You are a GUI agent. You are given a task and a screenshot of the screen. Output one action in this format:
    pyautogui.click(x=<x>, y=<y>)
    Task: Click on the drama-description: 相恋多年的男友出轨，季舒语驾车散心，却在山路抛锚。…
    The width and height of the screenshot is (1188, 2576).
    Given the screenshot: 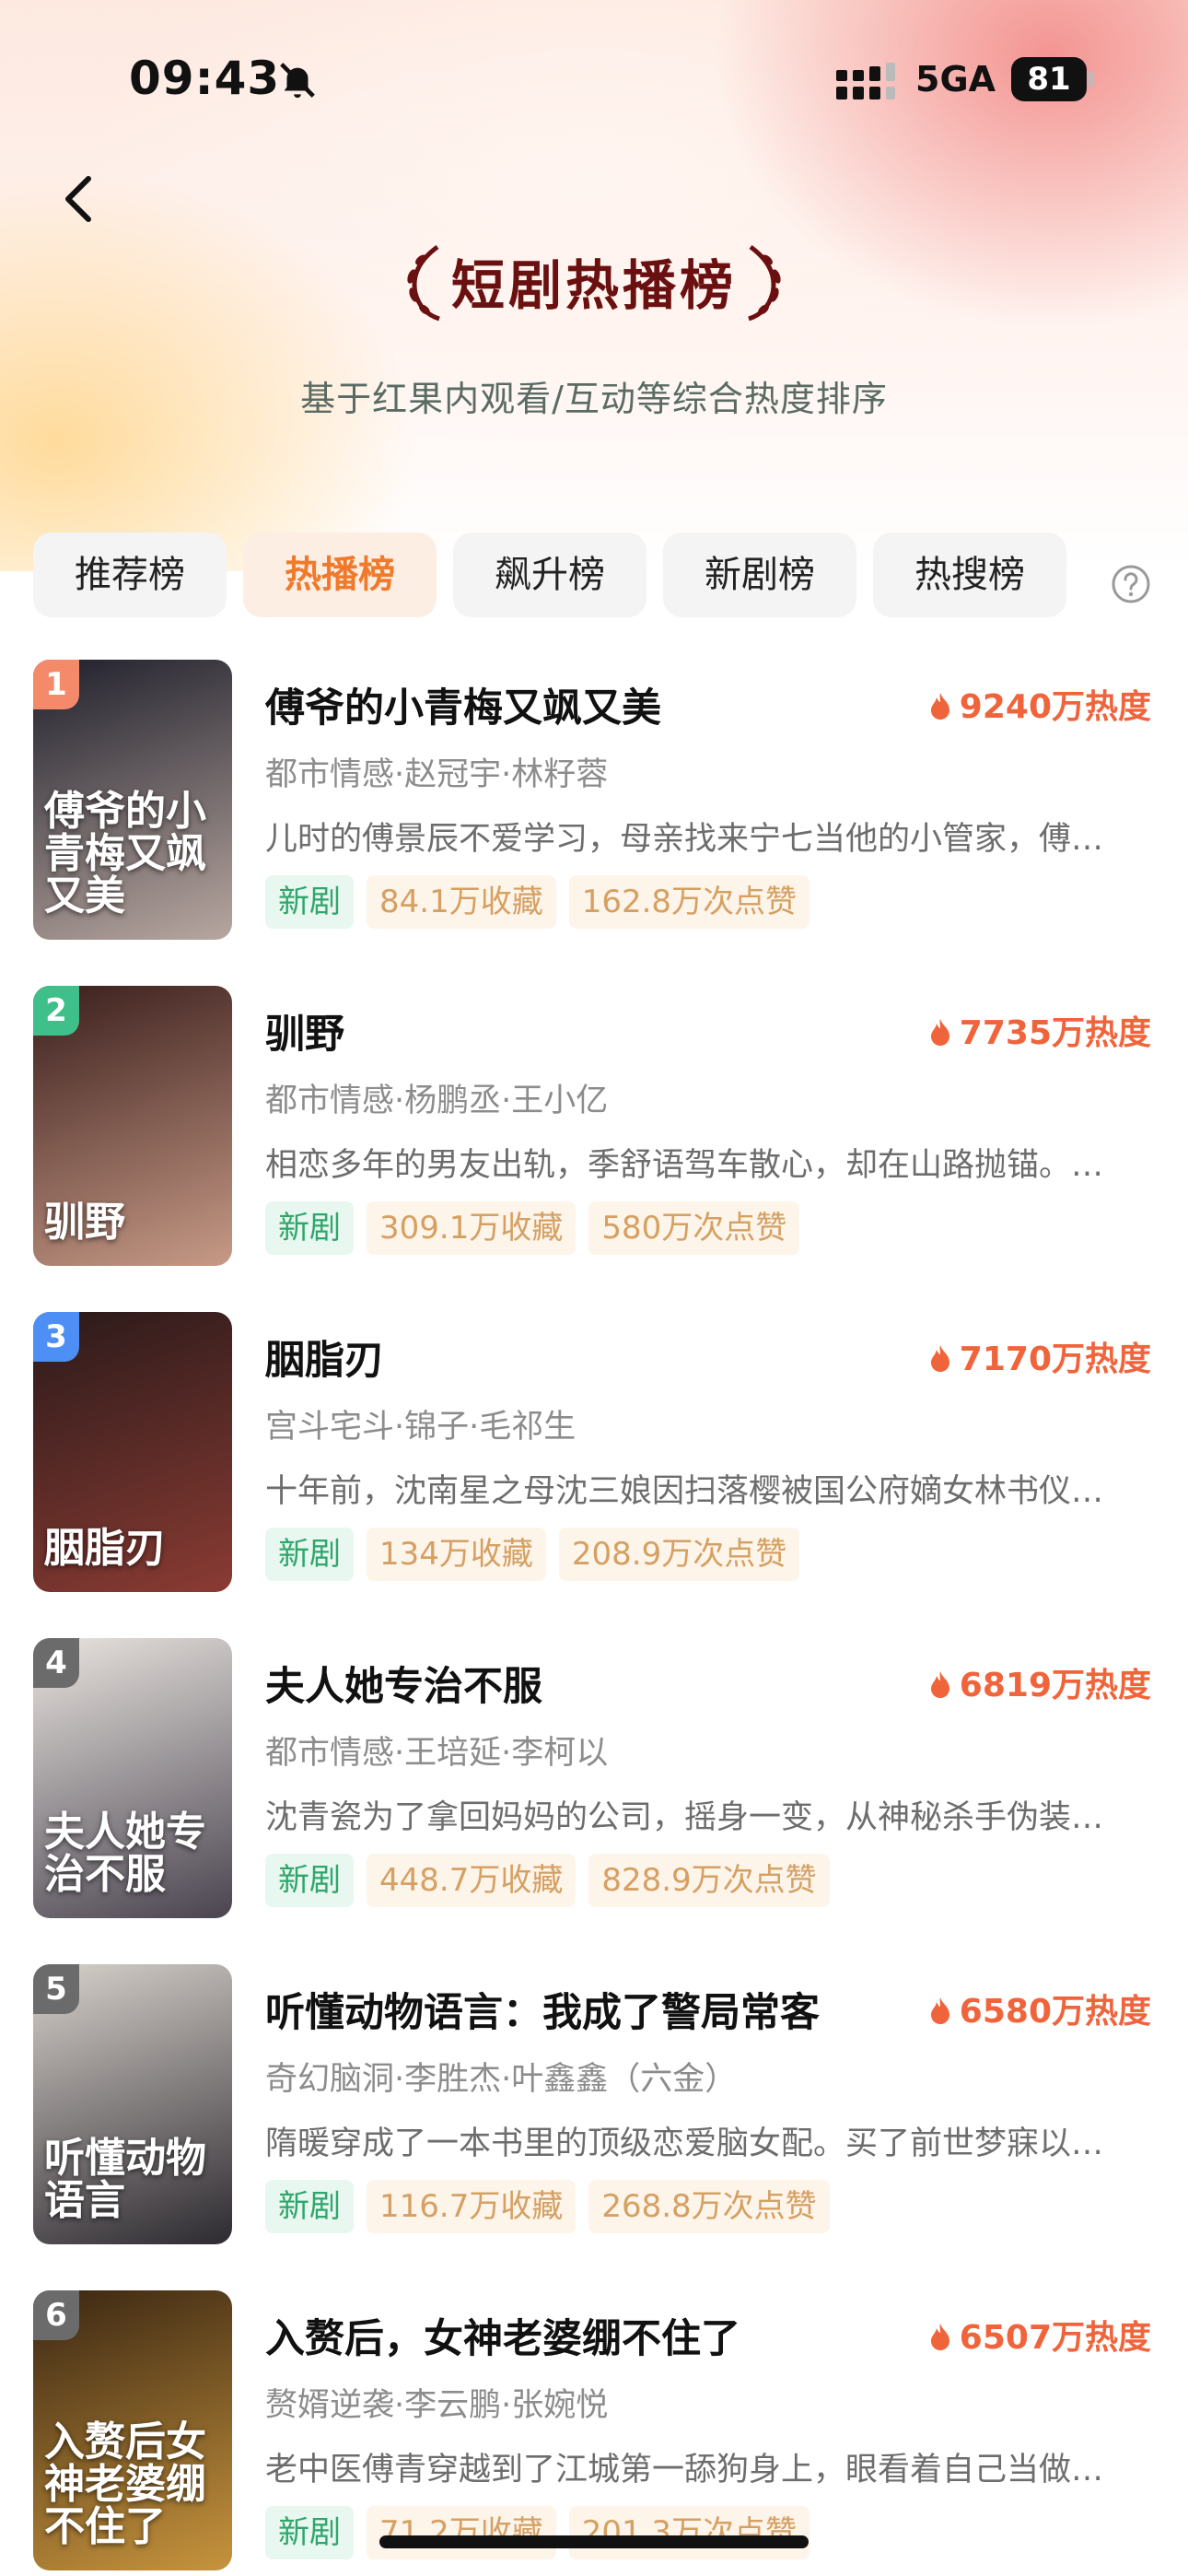 What is the action you would take?
    pyautogui.click(x=684, y=1165)
    